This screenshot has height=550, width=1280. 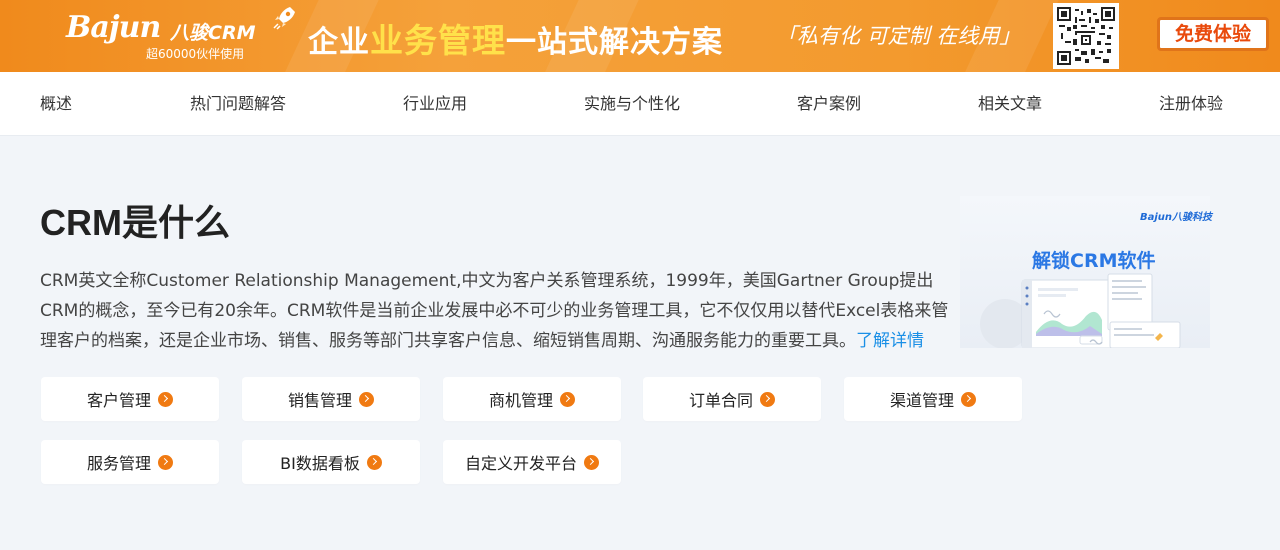 What do you see at coordinates (118, 463) in the screenshot?
I see `module-label: 服务管理` at bounding box center [118, 463].